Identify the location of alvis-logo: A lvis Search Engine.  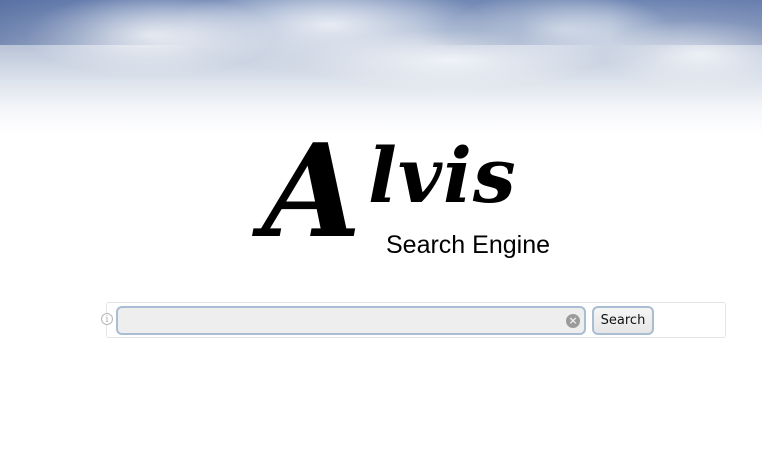
(412, 199).